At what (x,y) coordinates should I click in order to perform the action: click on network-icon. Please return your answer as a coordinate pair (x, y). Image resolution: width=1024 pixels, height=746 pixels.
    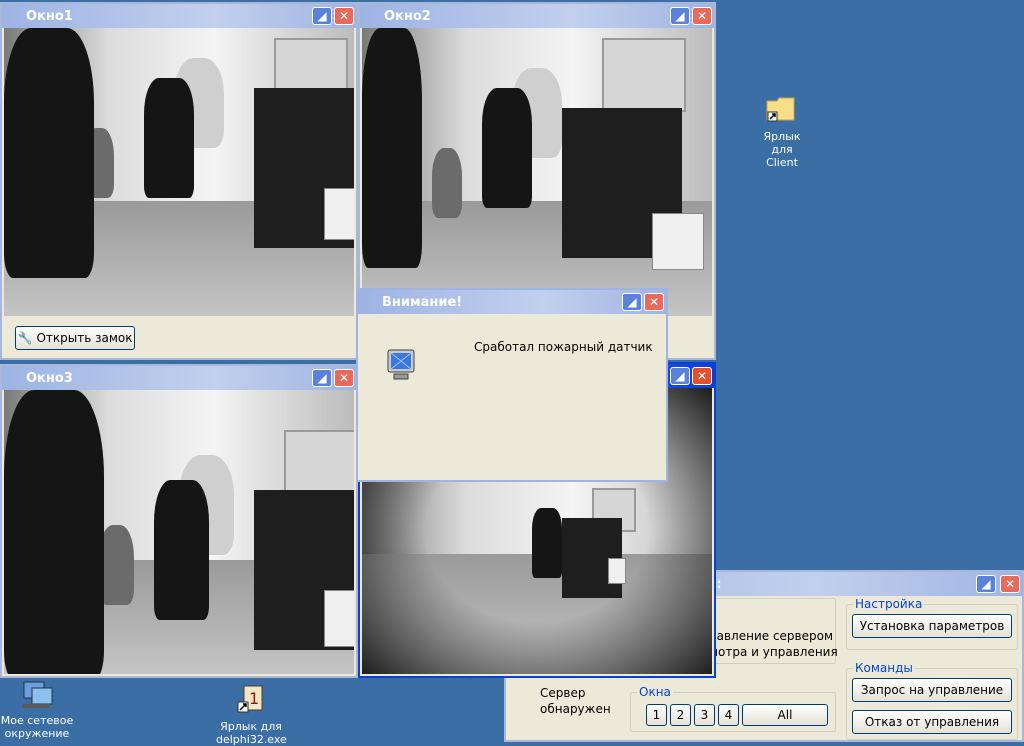
    Looking at the image, I should click on (37, 694).